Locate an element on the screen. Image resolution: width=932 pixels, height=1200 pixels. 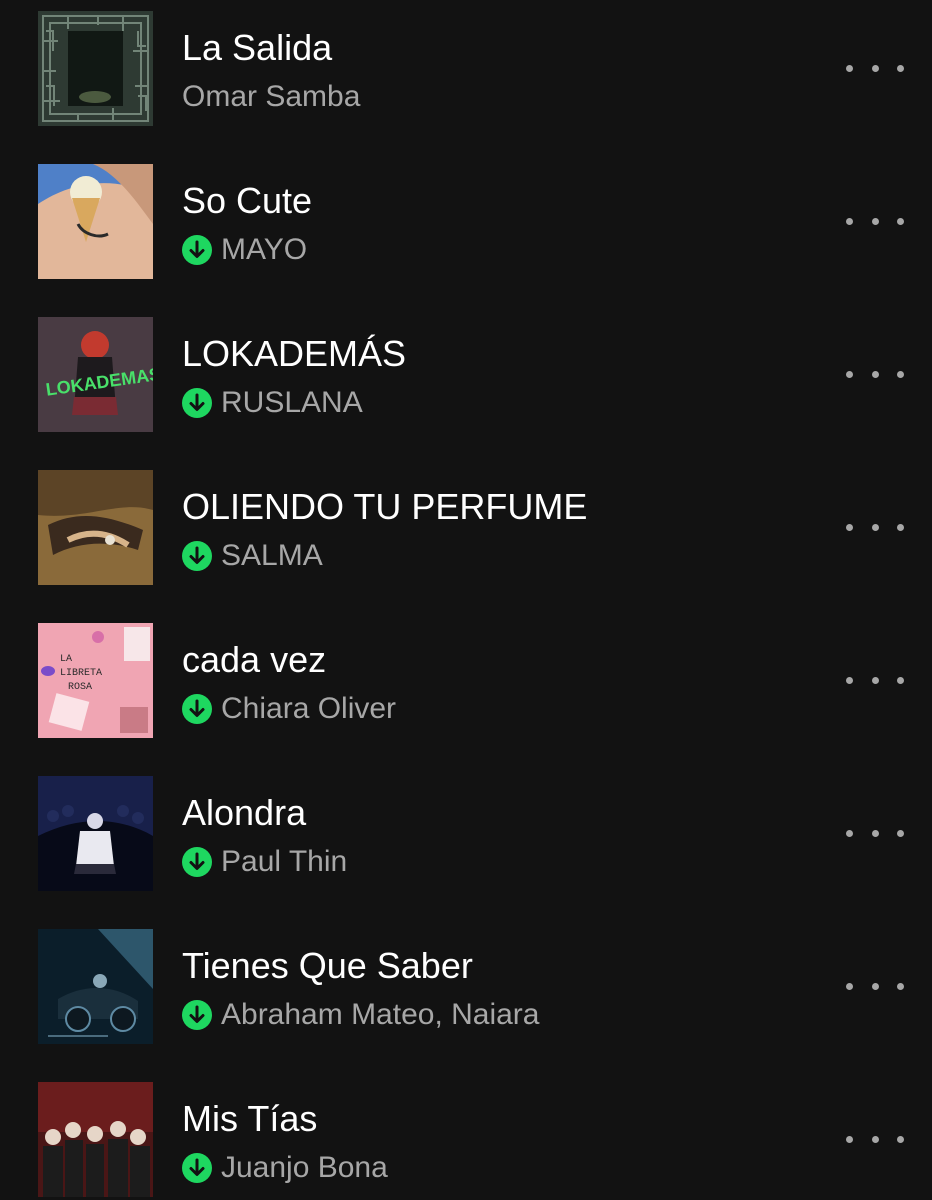
track-subline: Juanjo Bona is located at coordinates (285, 1168).